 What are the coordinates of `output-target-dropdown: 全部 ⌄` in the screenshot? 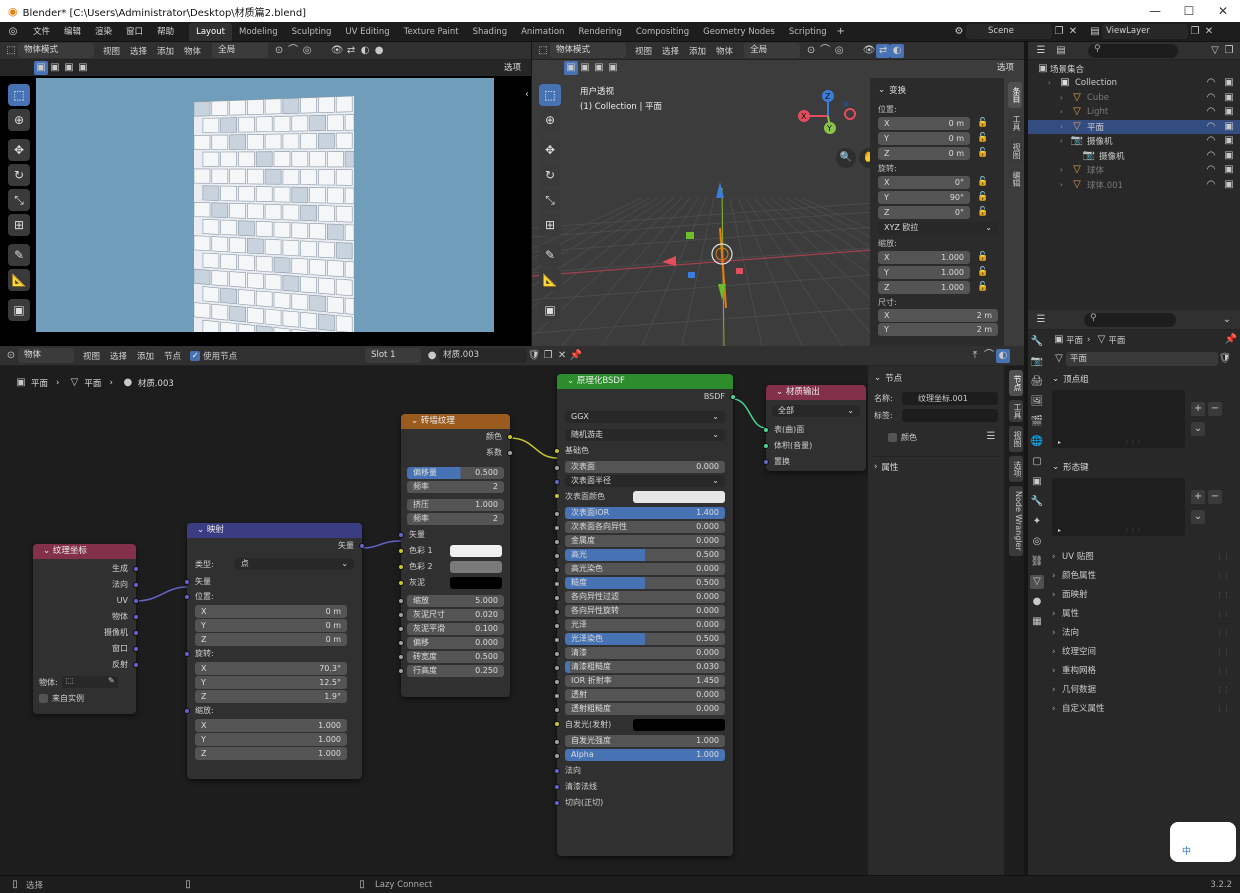 It's located at (816, 411).